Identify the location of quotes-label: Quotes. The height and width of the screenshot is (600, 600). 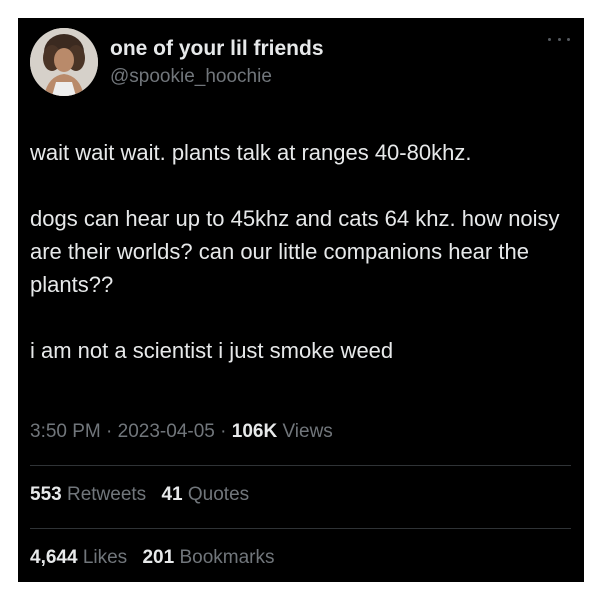
(216, 494).